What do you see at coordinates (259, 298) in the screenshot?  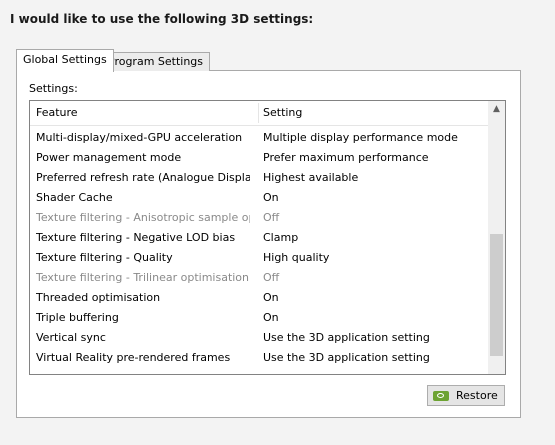 I see `table-row: Threaded optimisation On` at bounding box center [259, 298].